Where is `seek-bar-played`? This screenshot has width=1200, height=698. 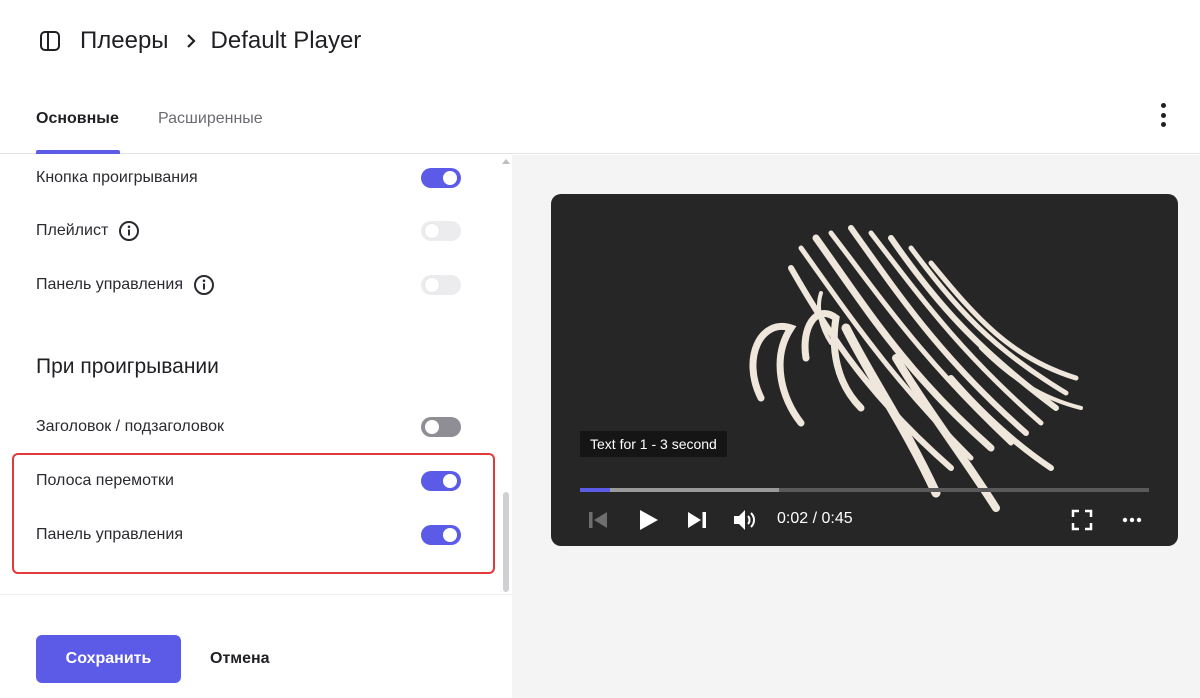 seek-bar-played is located at coordinates (595, 490).